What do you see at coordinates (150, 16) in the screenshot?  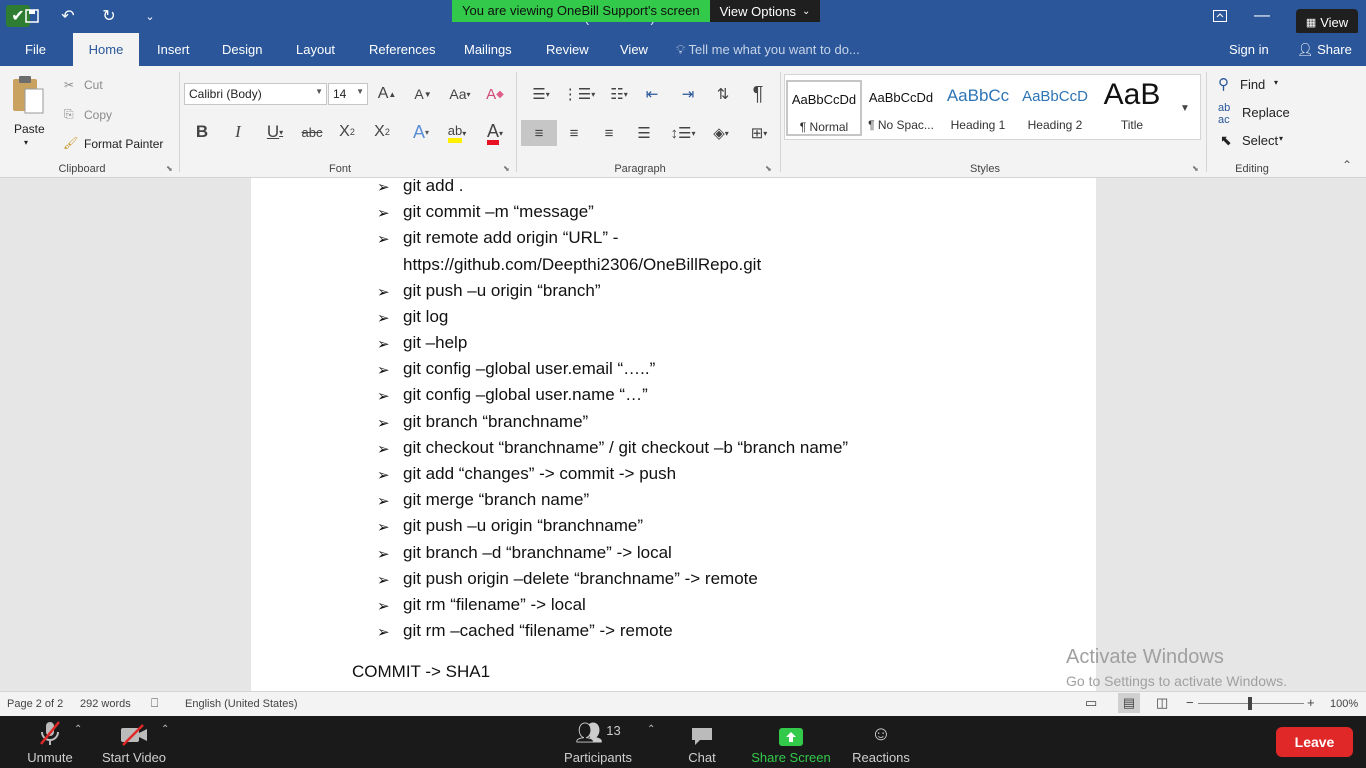 I see `customize-toolbar-icon: ⌄` at bounding box center [150, 16].